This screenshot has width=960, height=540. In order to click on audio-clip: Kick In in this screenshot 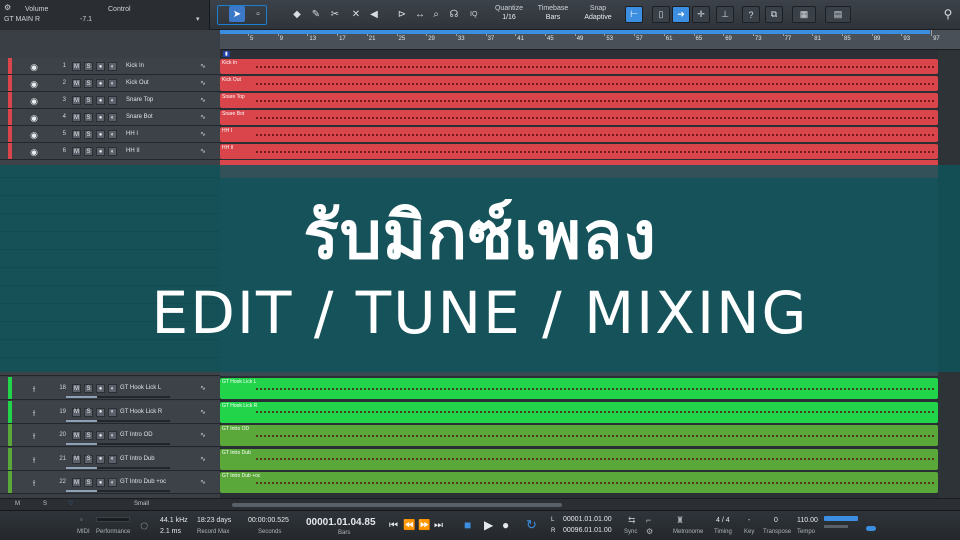, I will do `click(579, 66)`.